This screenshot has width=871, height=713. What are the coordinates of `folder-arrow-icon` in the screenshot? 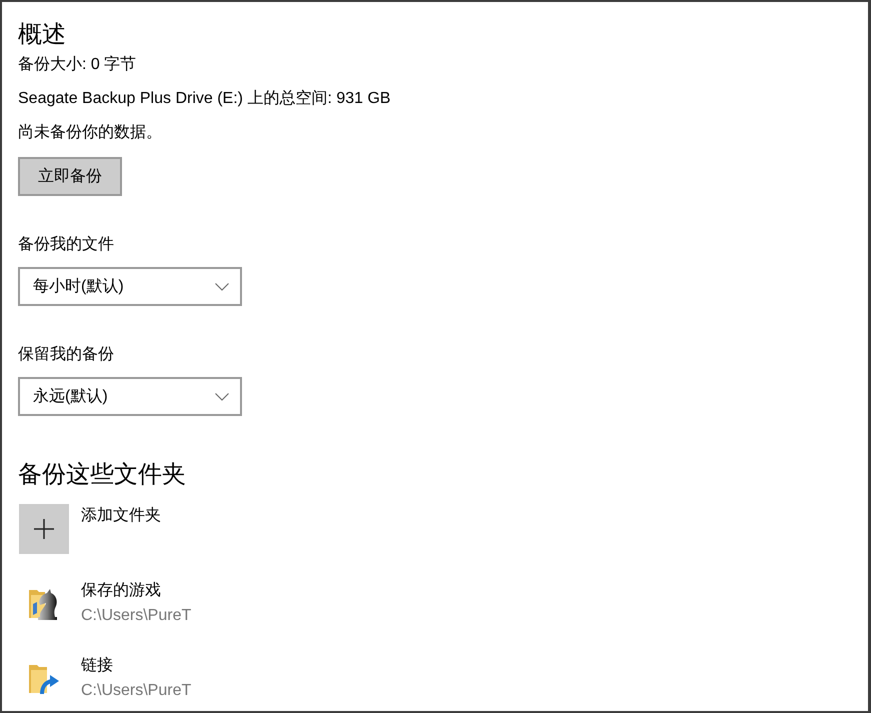 It's located at (44, 679).